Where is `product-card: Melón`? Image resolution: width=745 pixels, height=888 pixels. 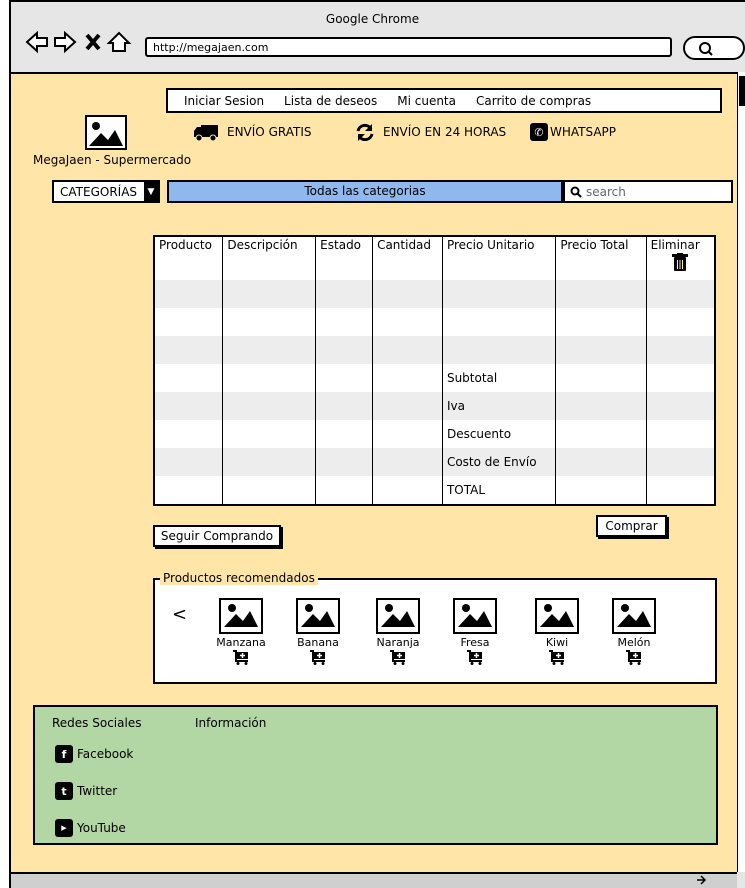 product-card: Melón is located at coordinates (634, 633).